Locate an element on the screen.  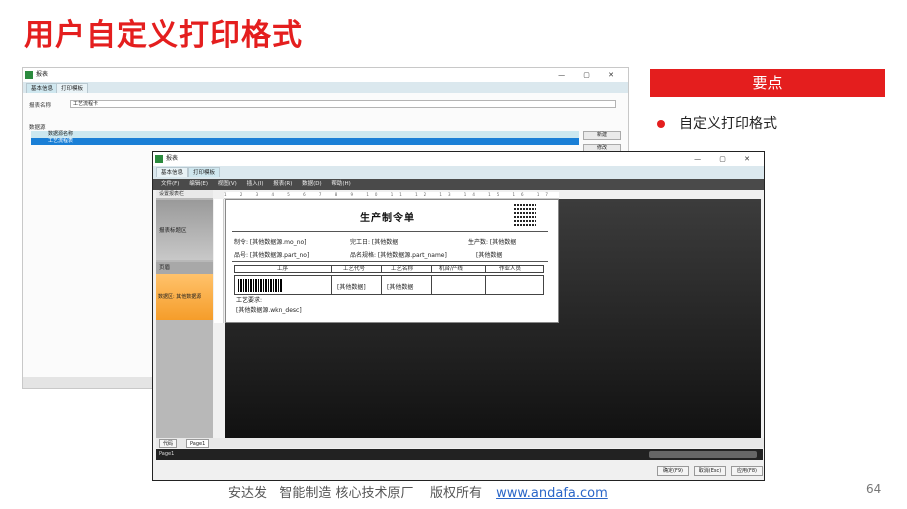
requirement-label: 工艺要求: is located at coordinates (249, 300).